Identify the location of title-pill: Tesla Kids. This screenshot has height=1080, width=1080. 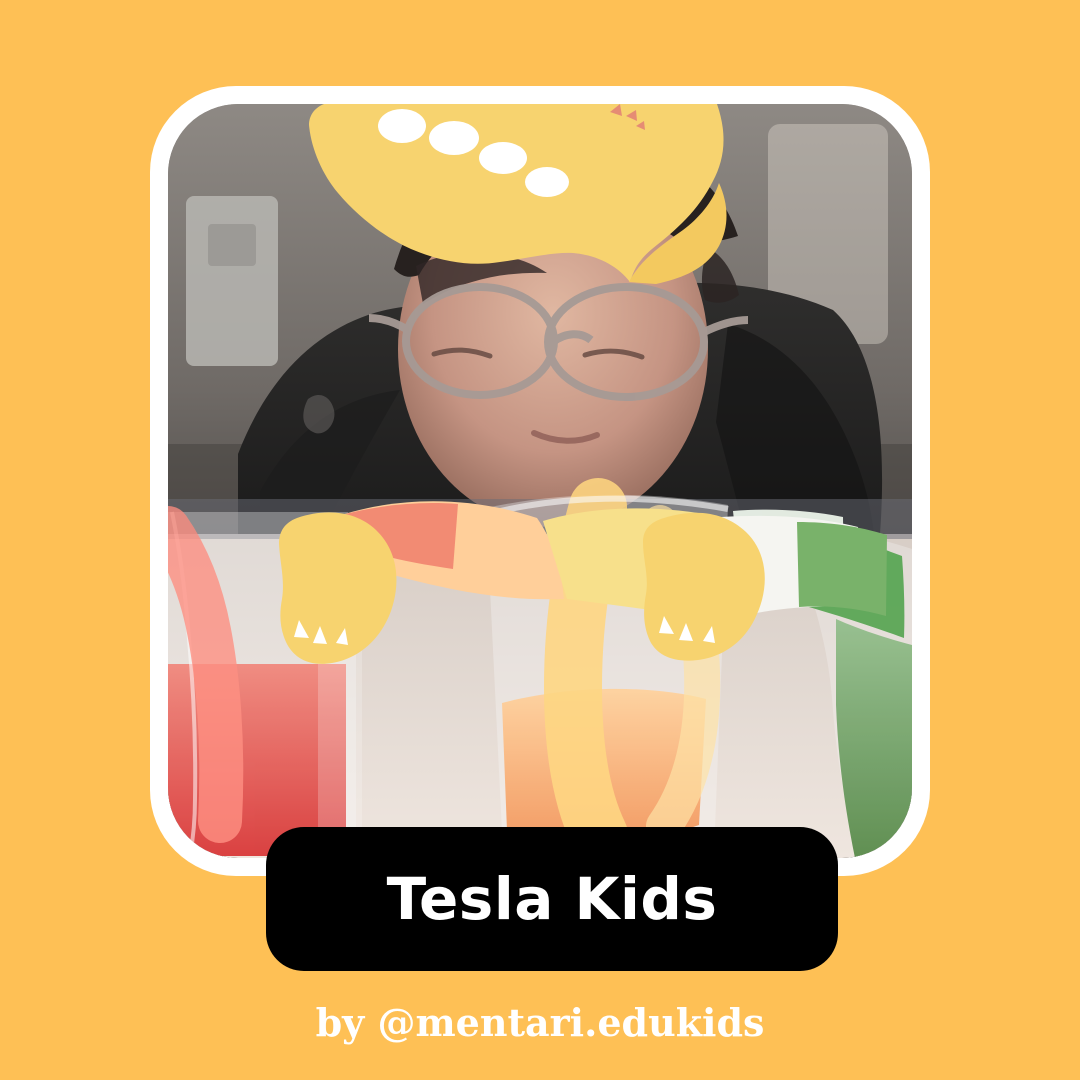
(552, 899).